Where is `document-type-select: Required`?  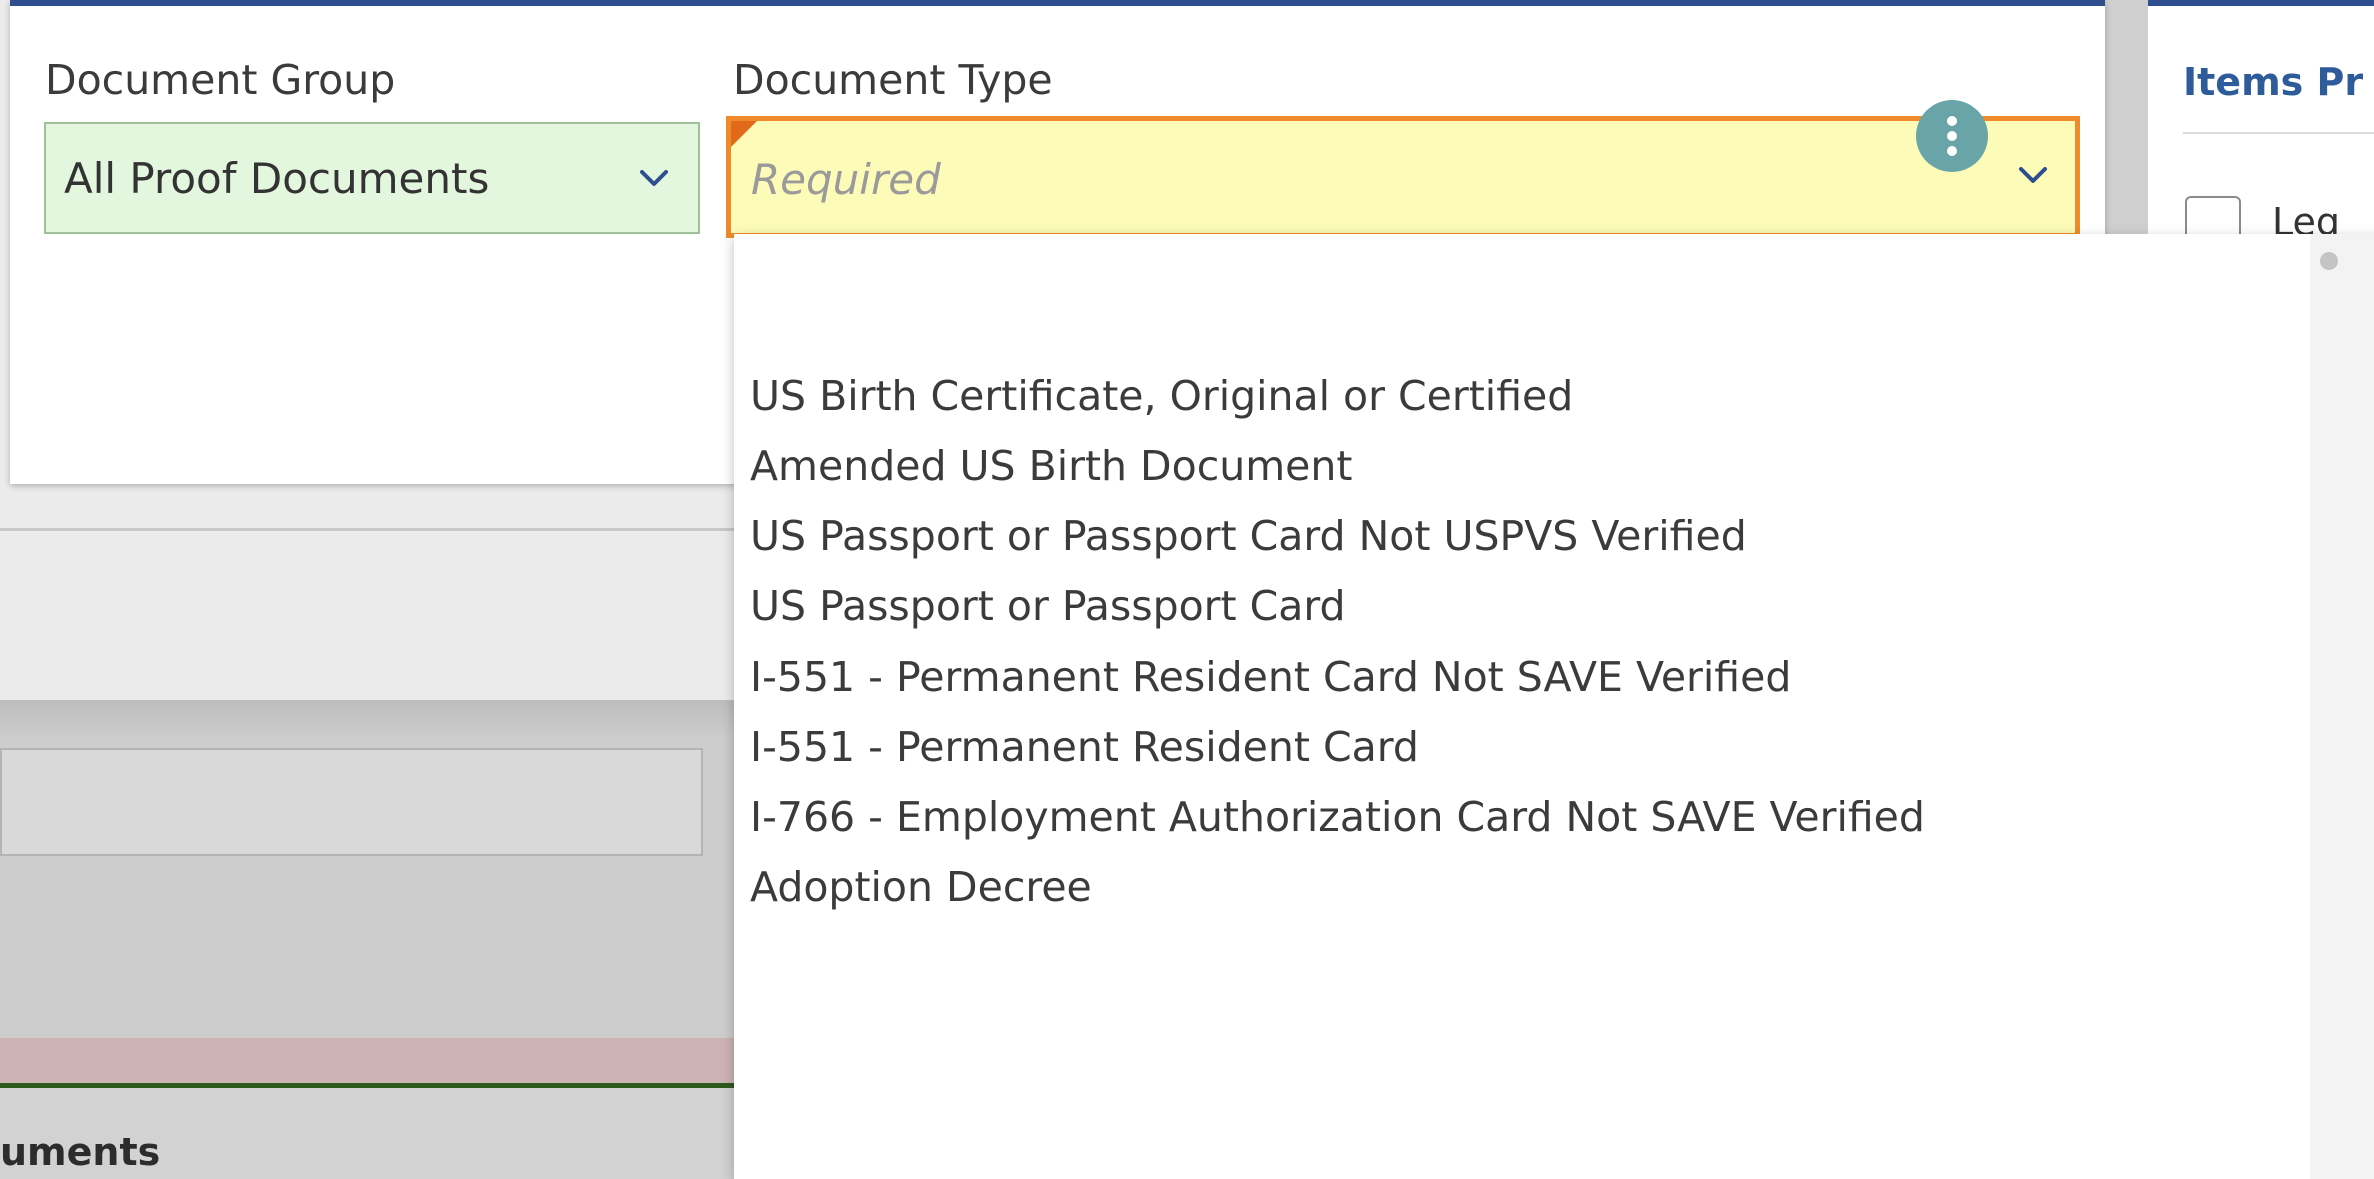
document-type-select: Required is located at coordinates (1403, 177).